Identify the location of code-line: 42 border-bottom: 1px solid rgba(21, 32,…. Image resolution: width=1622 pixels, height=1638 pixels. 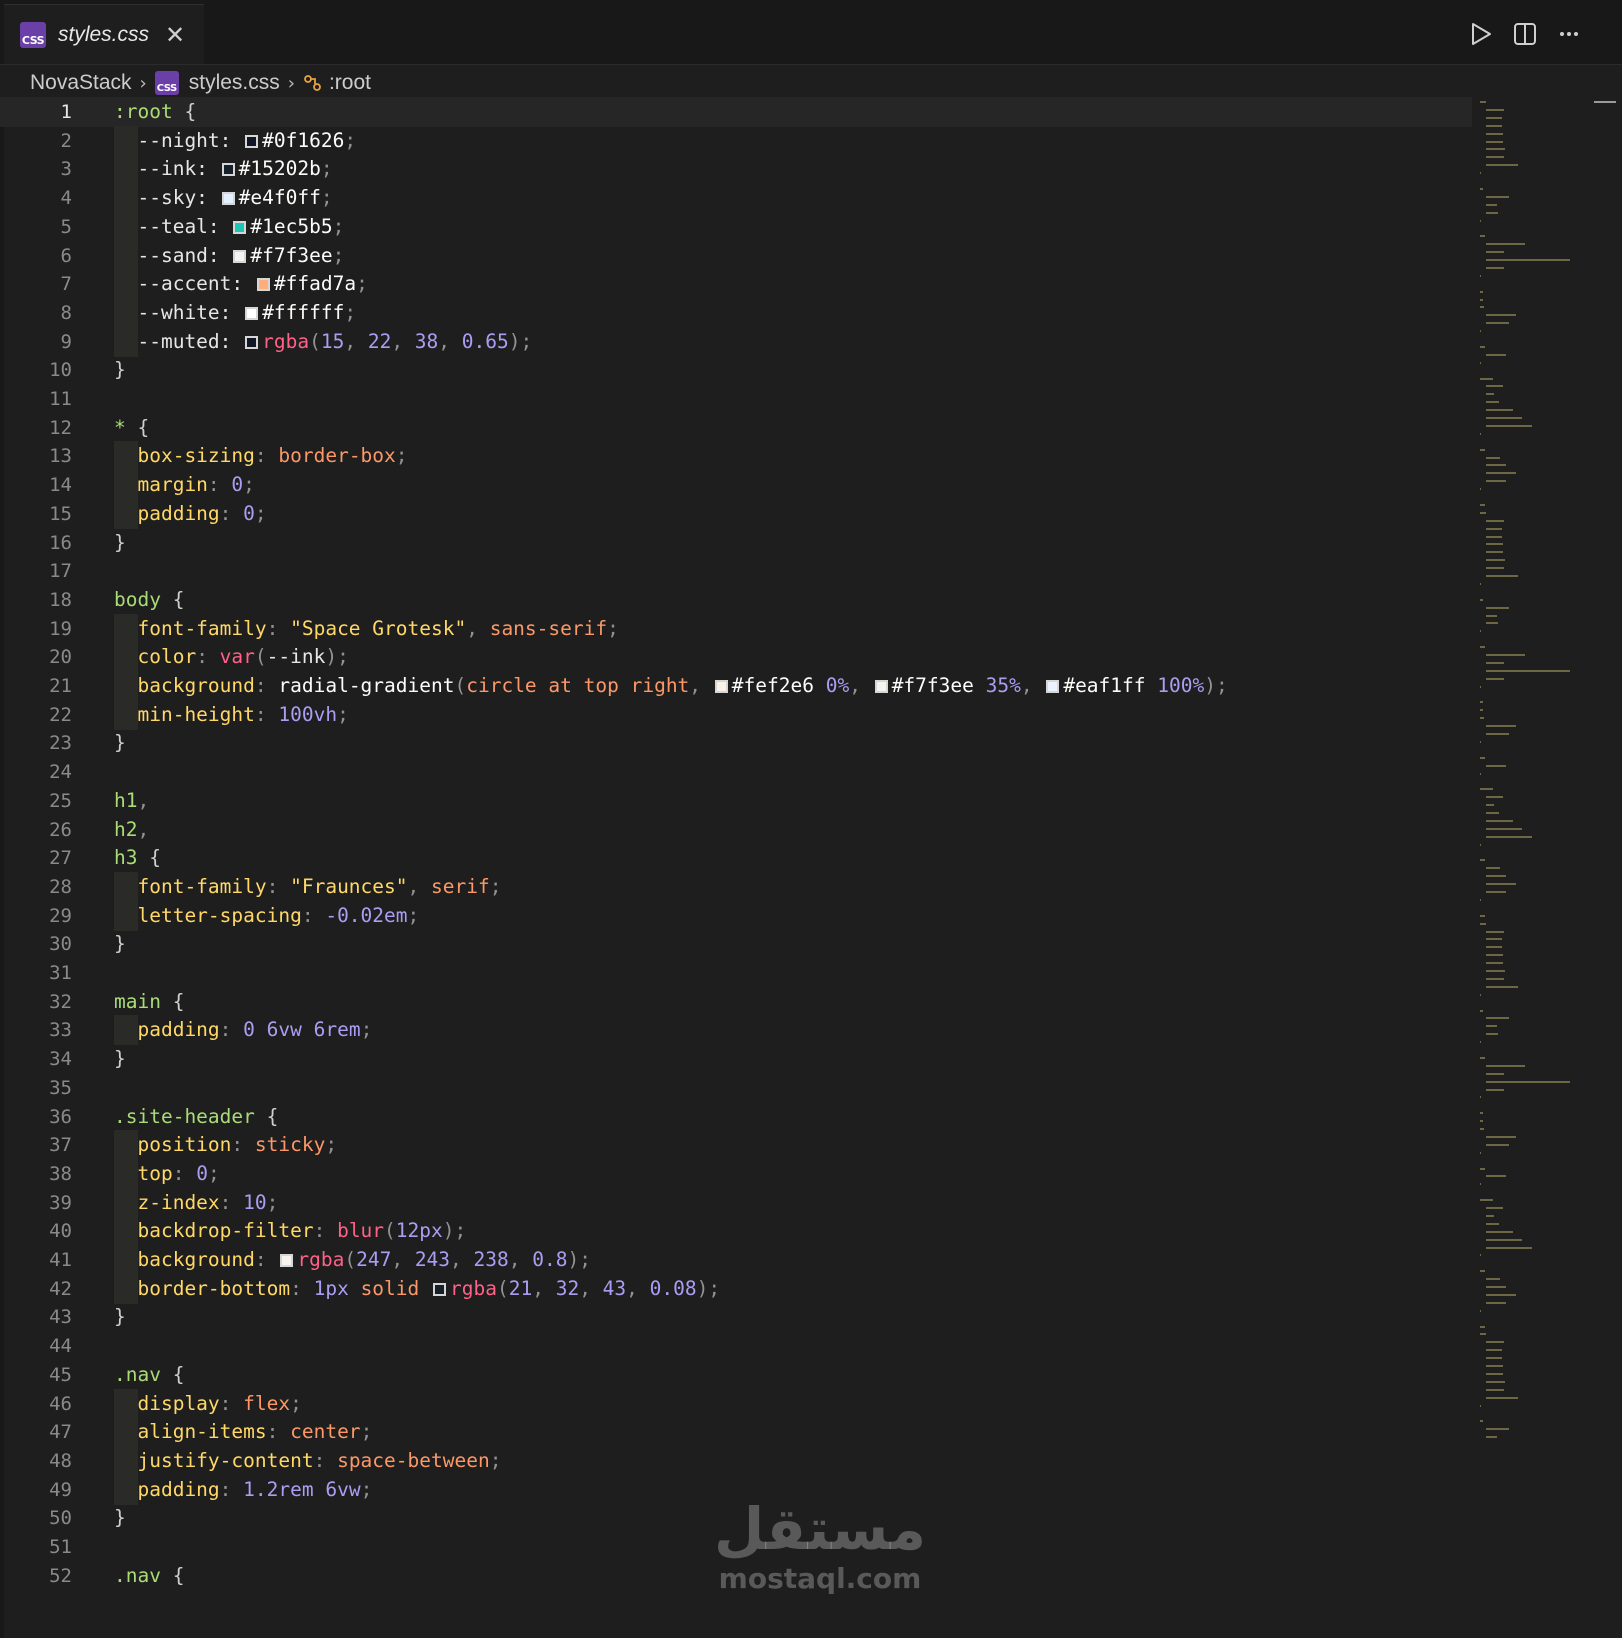
(736, 1288).